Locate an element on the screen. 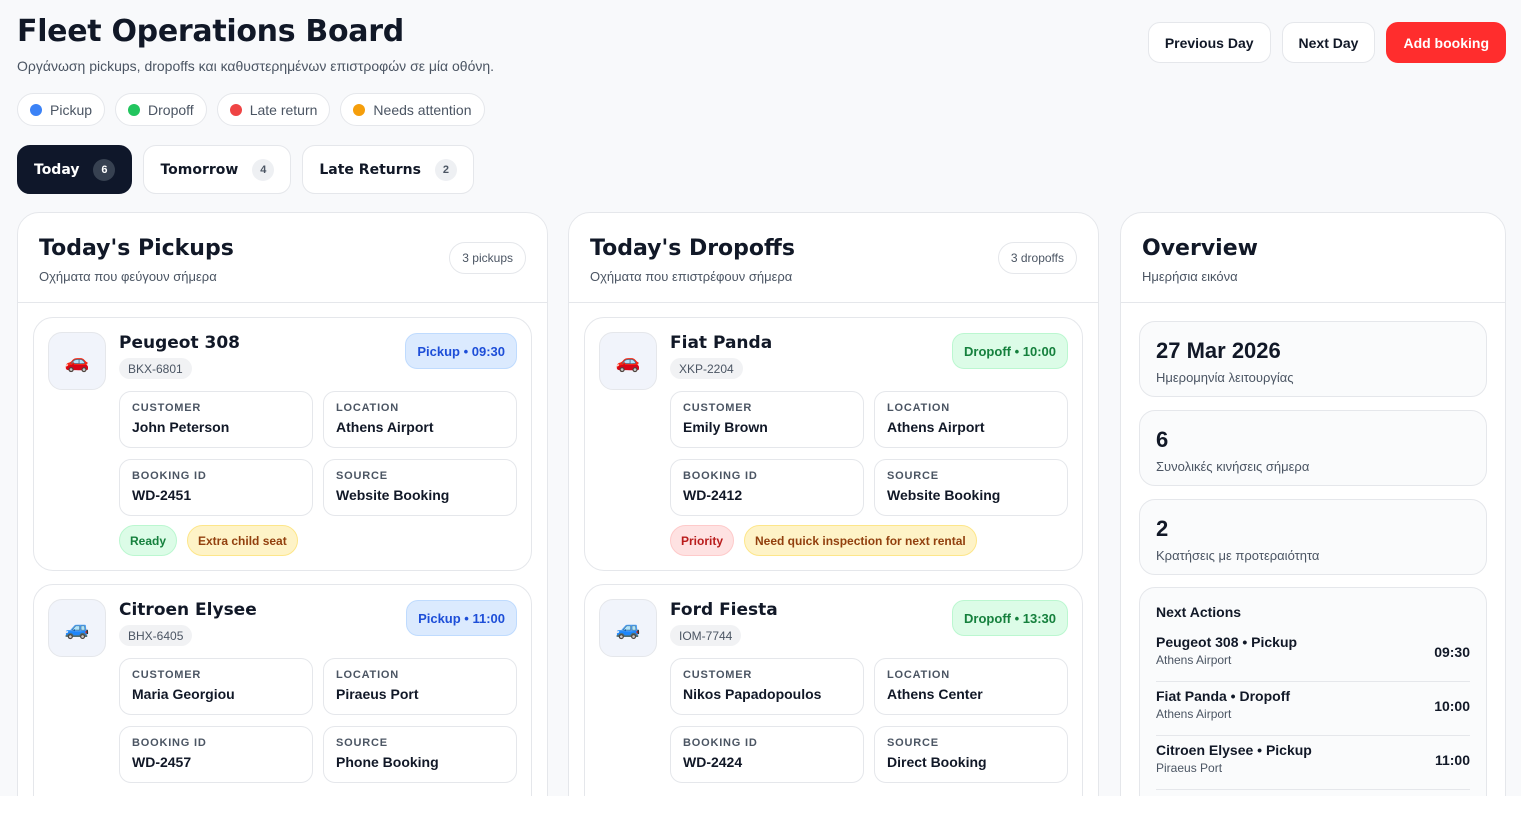 Image resolution: width=1521 pixels, height=833 pixels. legend-label: Needs attention is located at coordinates (422, 109).